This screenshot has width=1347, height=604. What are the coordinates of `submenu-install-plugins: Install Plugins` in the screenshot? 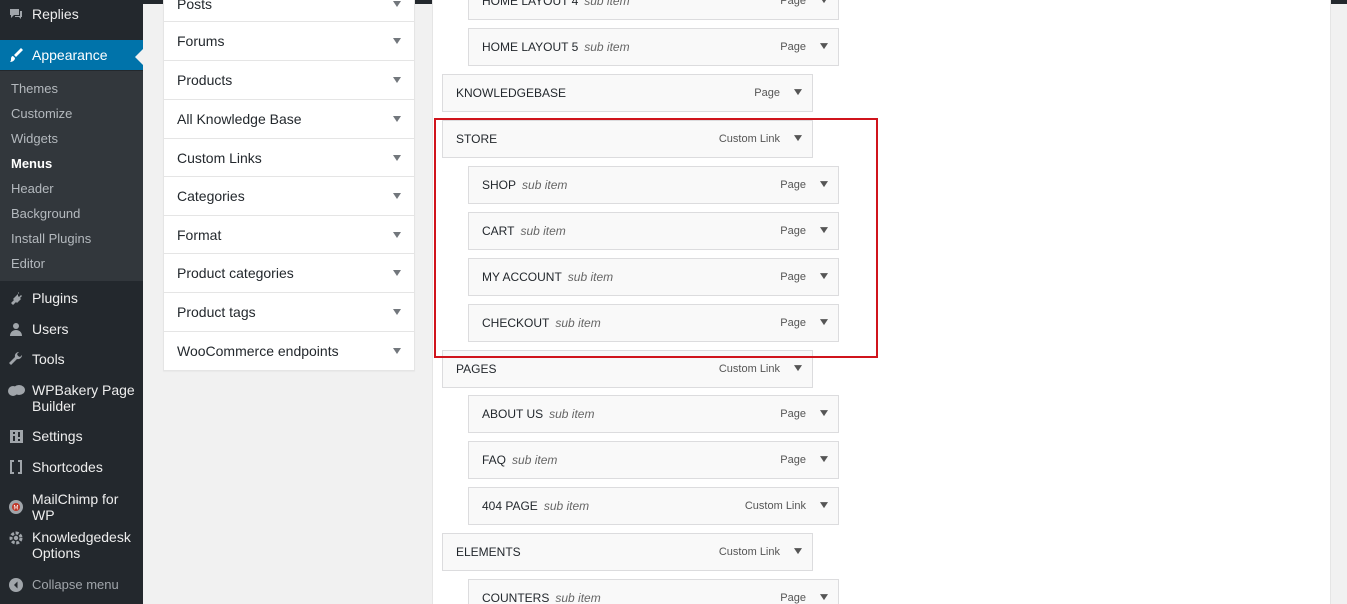 It's located at (51, 238).